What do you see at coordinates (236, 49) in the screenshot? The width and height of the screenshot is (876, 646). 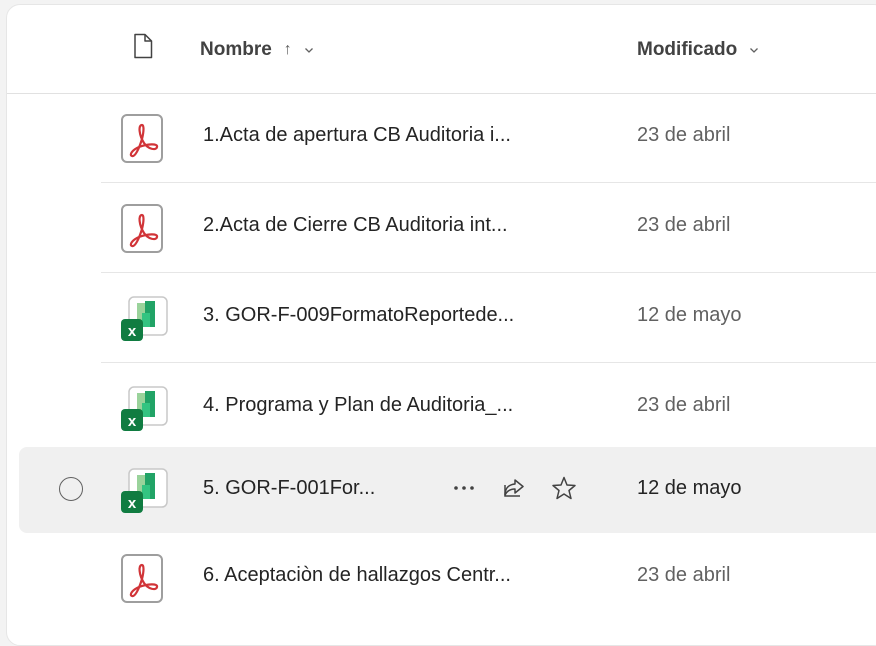 I see `name-column-label: Nombre` at bounding box center [236, 49].